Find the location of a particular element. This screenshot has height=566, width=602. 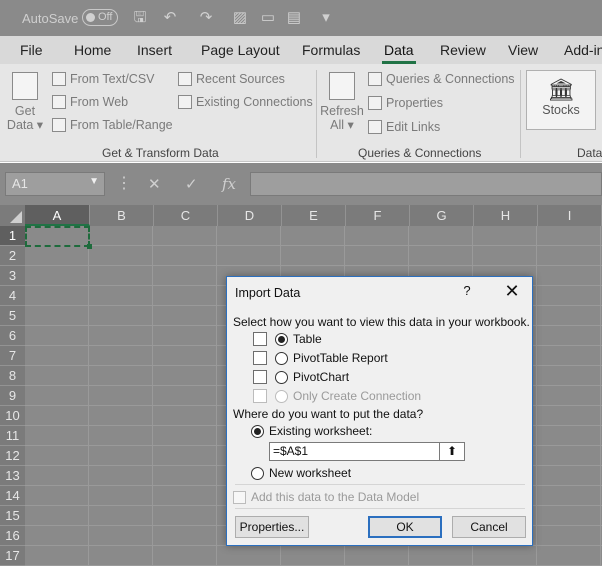

help-icon: ? is located at coordinates (467, 290).